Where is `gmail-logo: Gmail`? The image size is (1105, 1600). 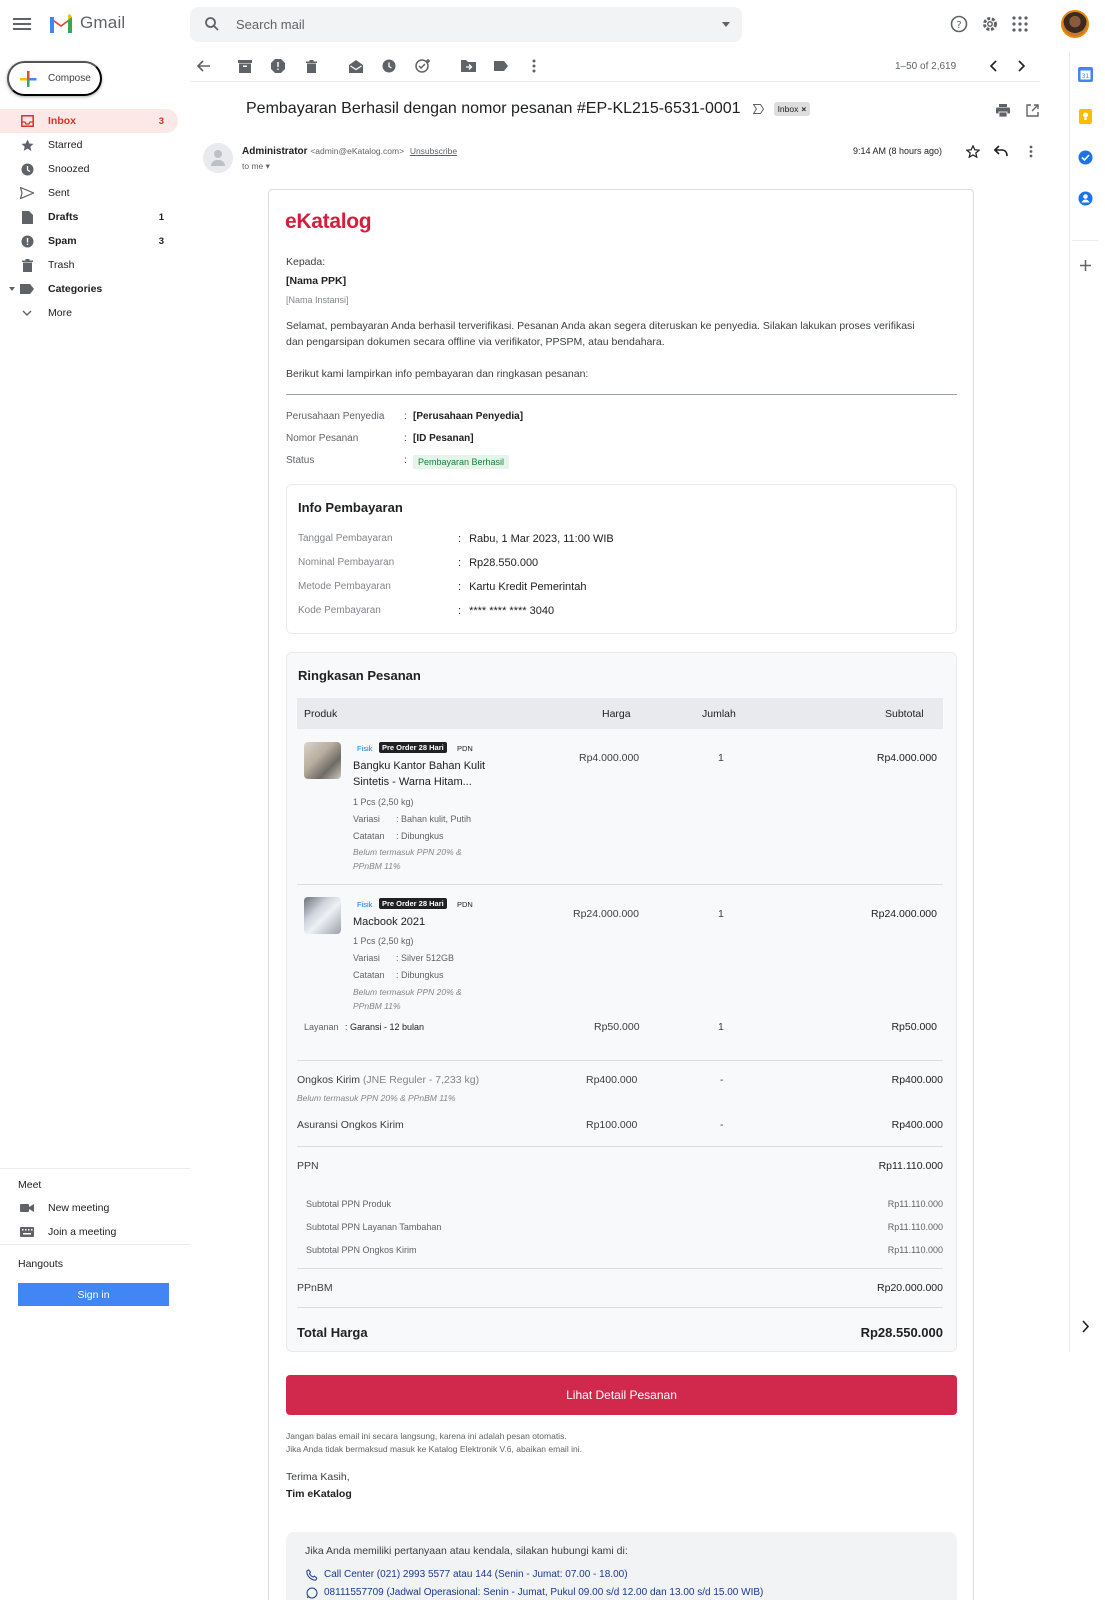
gmail-logo: Gmail is located at coordinates (86, 23).